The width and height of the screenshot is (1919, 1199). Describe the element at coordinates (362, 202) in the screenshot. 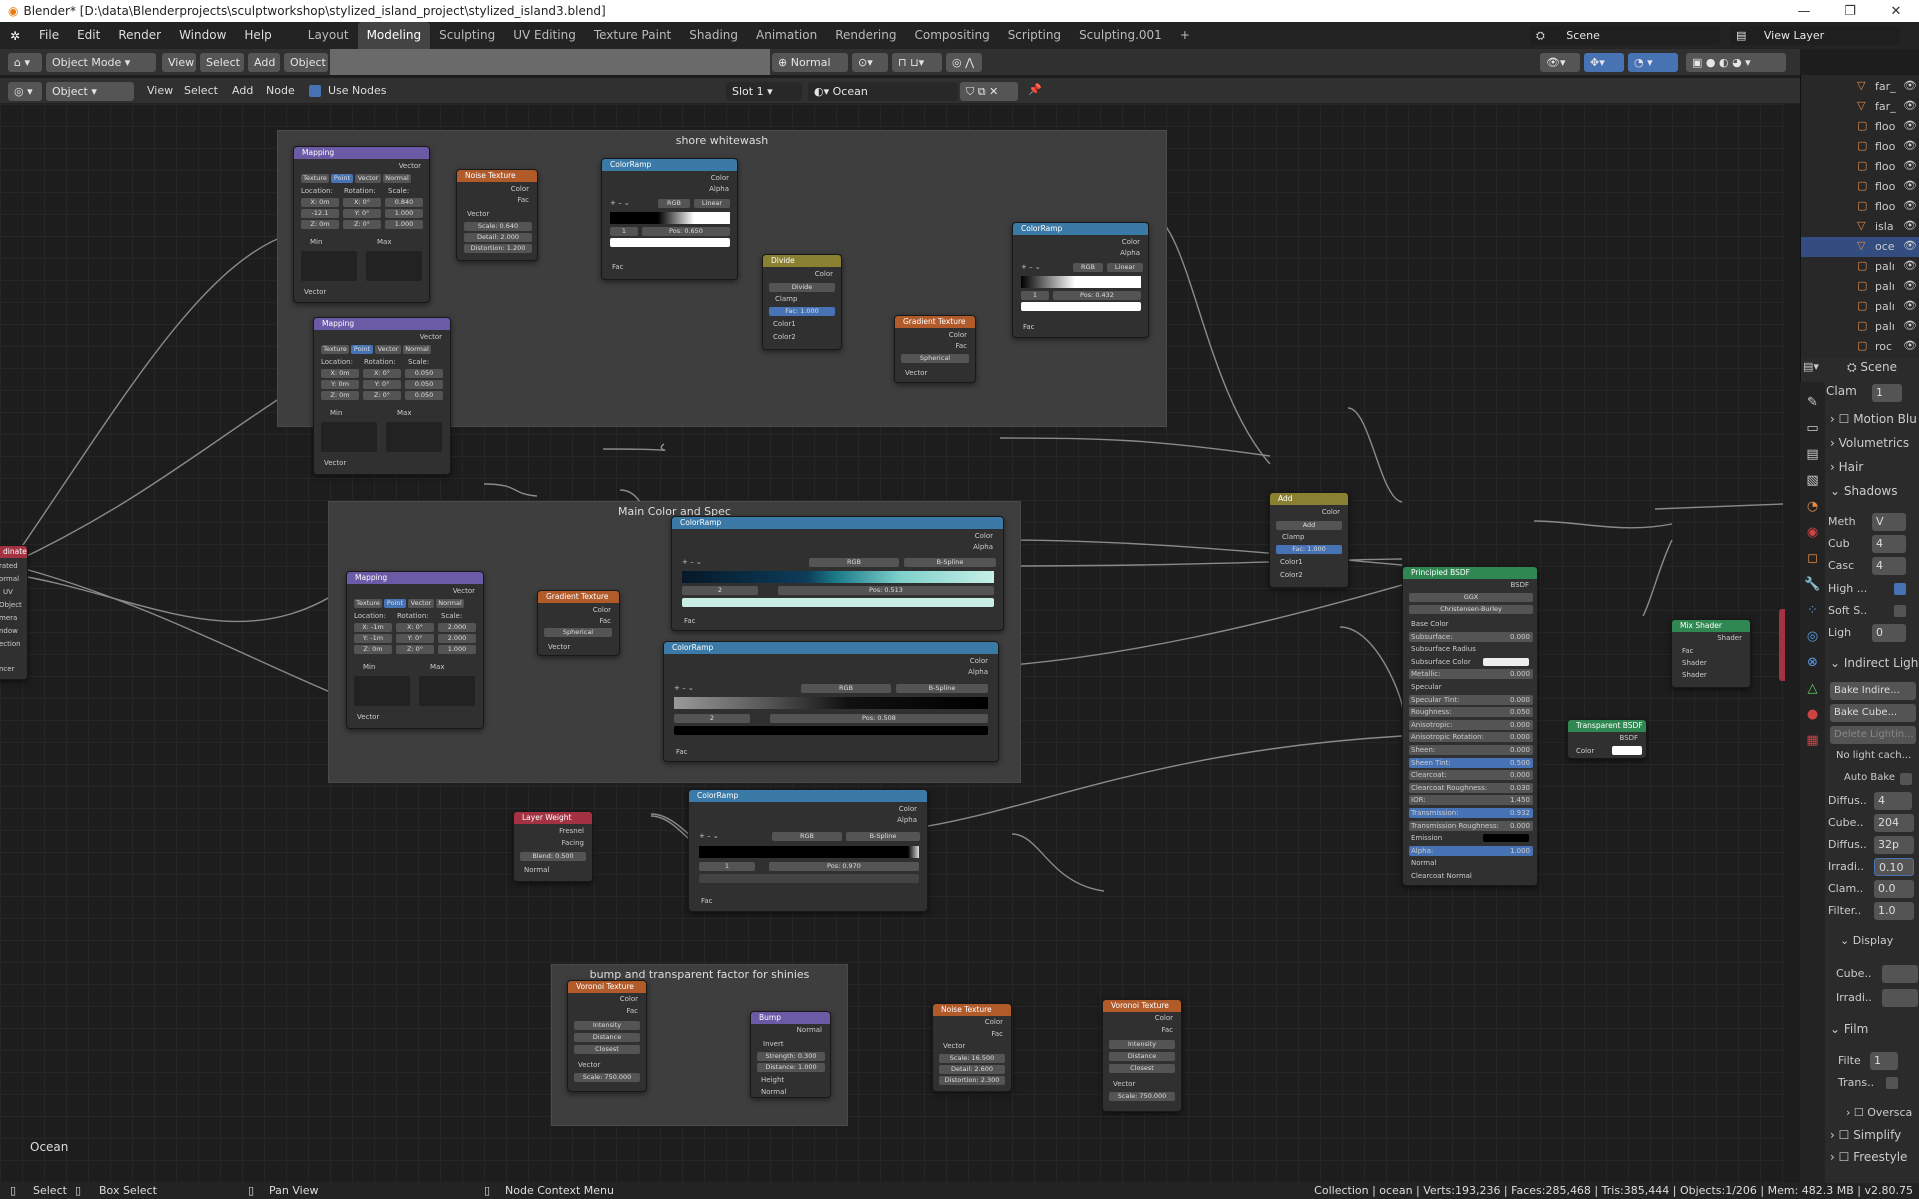

I see `rotation-x-field: X: 0°` at that location.